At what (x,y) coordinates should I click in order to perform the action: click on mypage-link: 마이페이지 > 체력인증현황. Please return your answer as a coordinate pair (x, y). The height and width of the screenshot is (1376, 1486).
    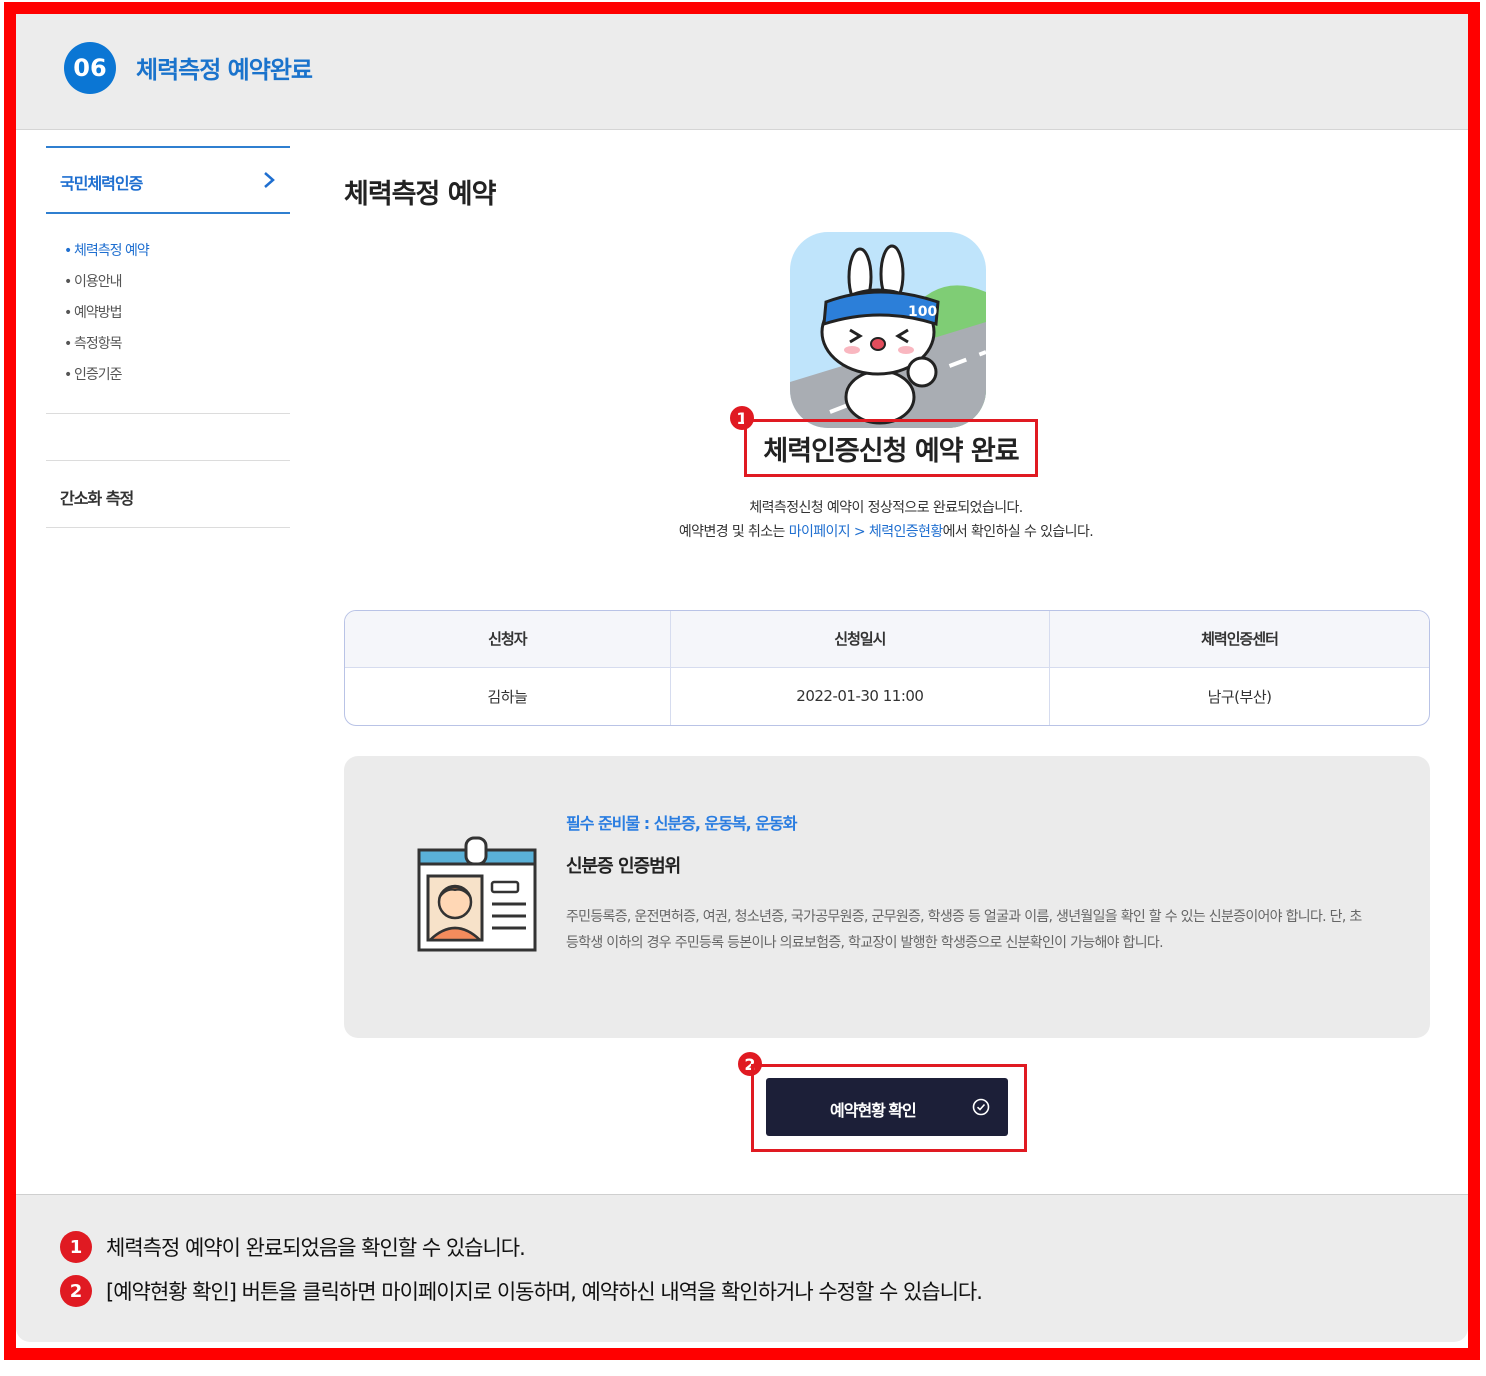
    Looking at the image, I should click on (866, 532).